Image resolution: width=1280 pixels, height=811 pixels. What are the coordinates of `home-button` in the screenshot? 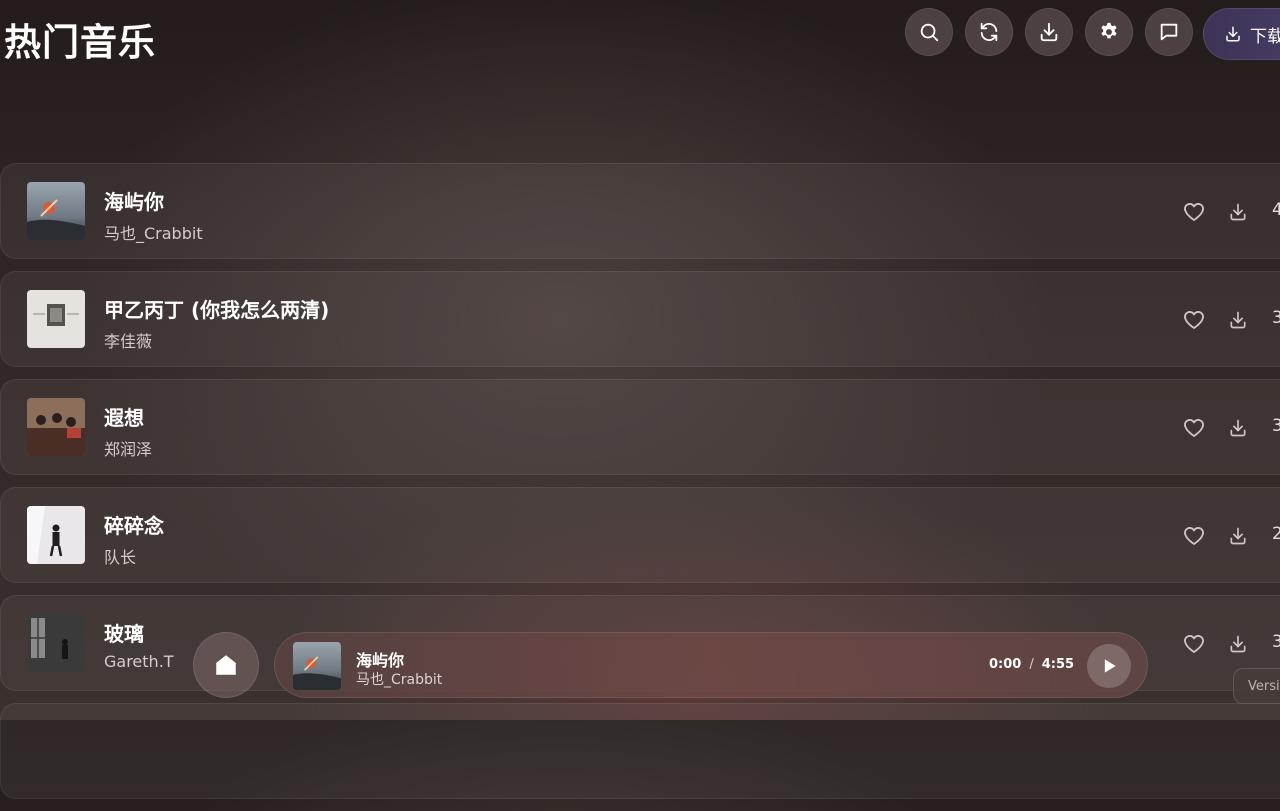 It's located at (226, 665).